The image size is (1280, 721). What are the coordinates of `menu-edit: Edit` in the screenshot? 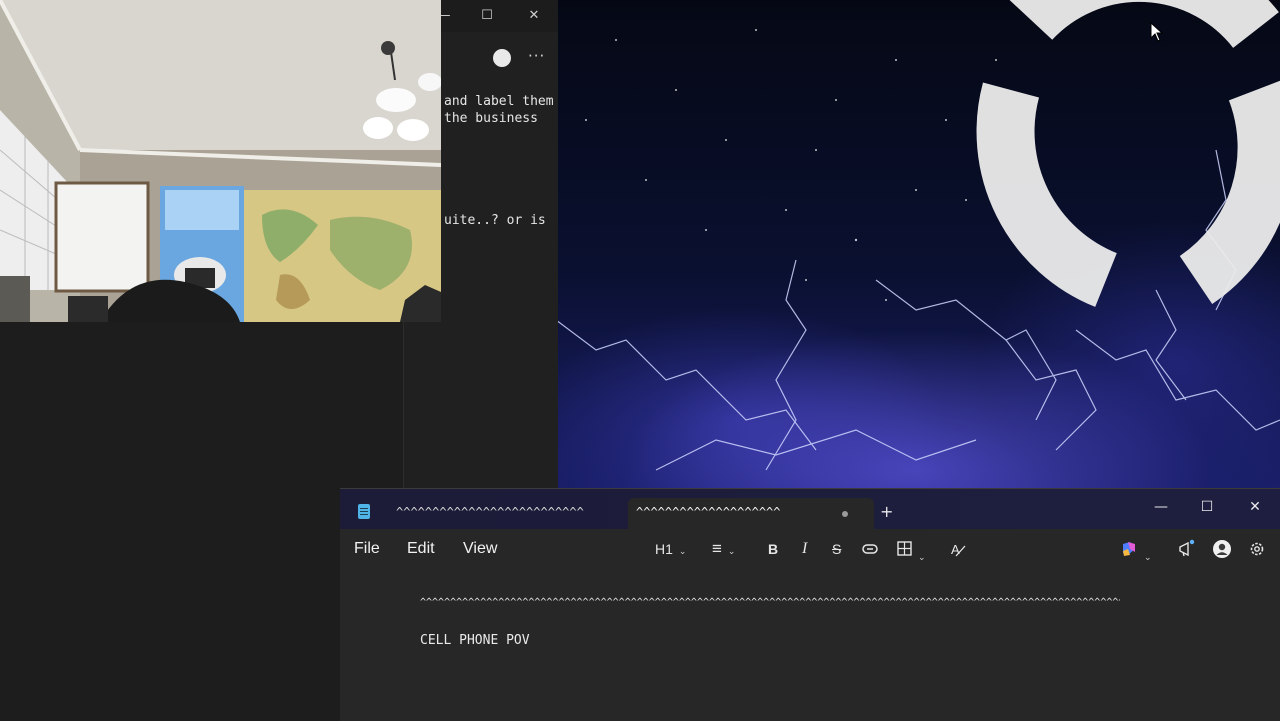 It's located at (421, 549).